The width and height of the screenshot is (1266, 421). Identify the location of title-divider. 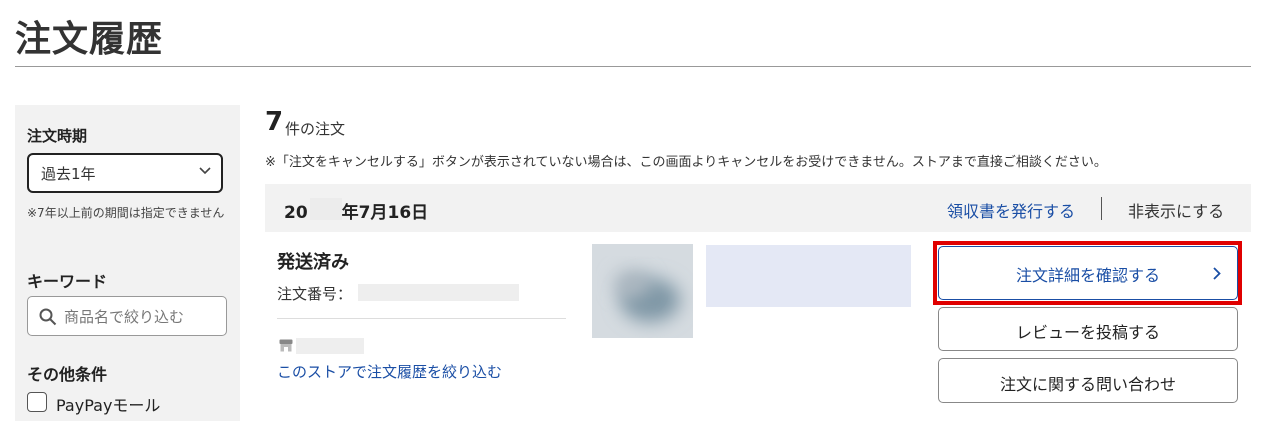
(633, 66).